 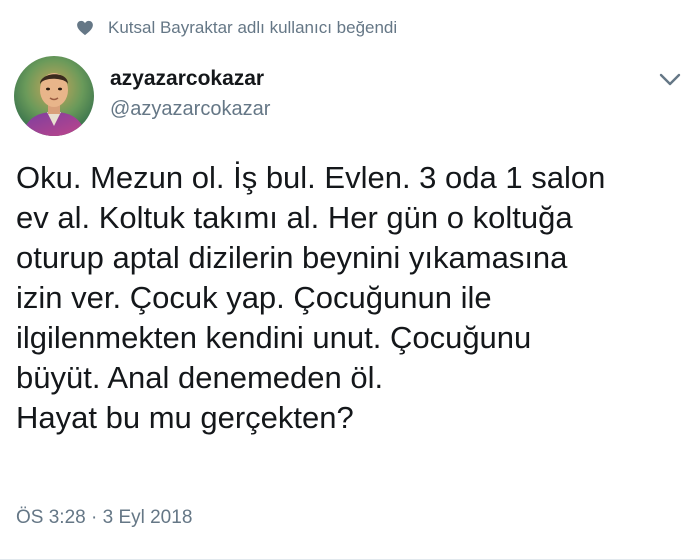 What do you see at coordinates (670, 80) in the screenshot?
I see `chevron-down-icon` at bounding box center [670, 80].